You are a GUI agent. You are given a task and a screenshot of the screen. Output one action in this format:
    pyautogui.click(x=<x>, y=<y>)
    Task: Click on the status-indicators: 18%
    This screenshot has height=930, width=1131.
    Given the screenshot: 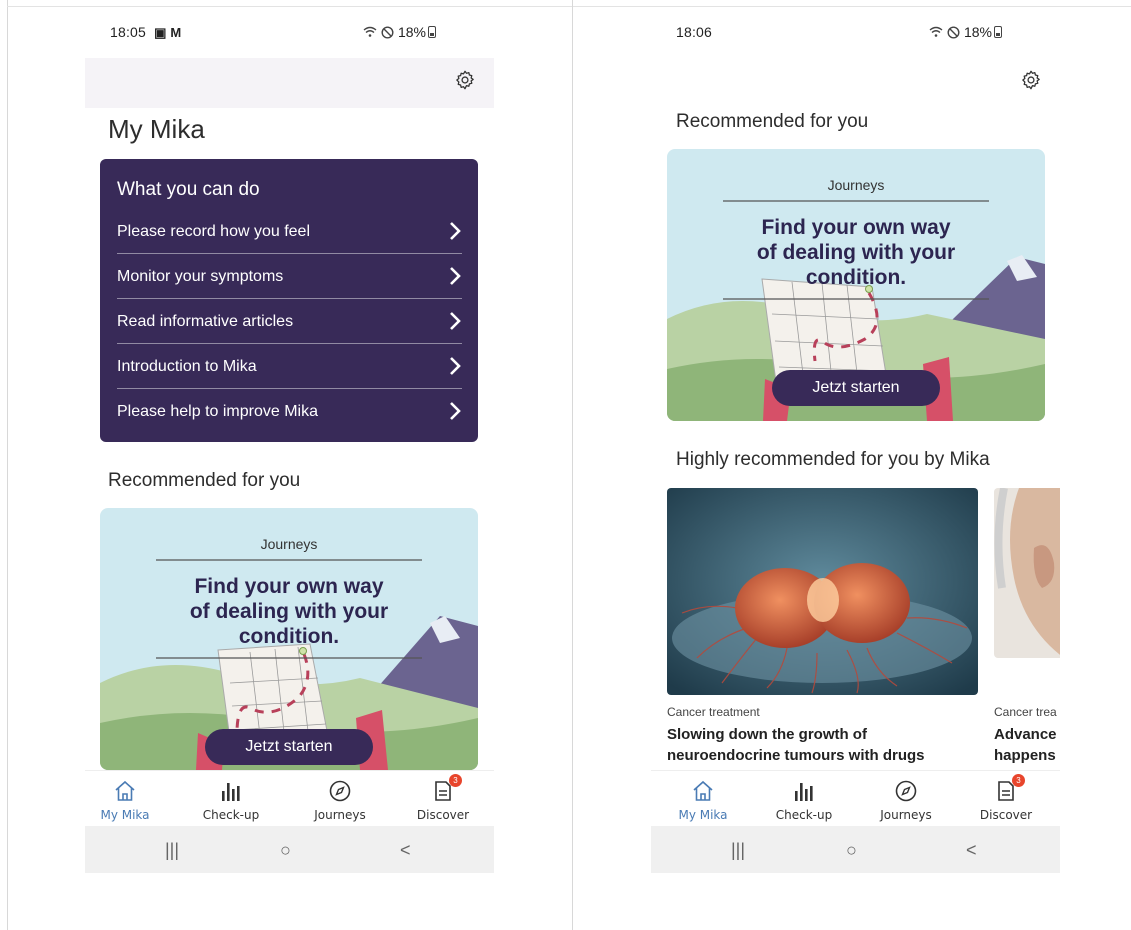 What is the action you would take?
    pyautogui.click(x=399, y=32)
    